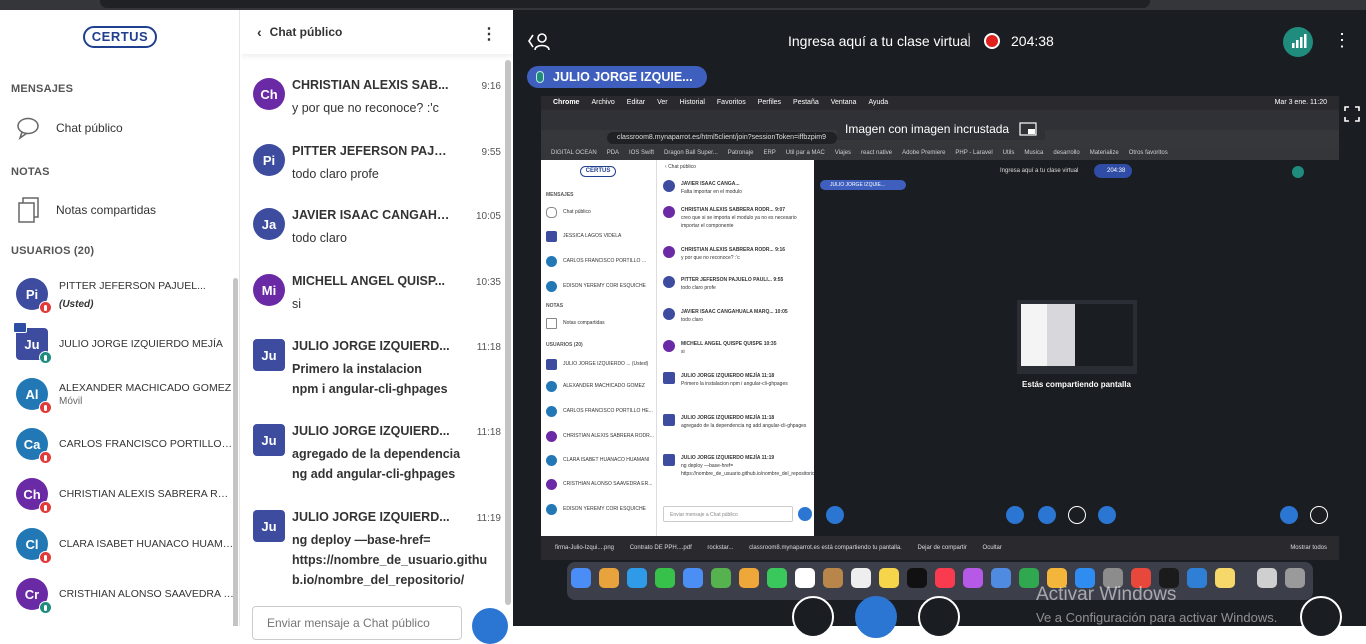  Describe the element at coordinates (1028, 129) in the screenshot. I see `pip-icon` at that location.